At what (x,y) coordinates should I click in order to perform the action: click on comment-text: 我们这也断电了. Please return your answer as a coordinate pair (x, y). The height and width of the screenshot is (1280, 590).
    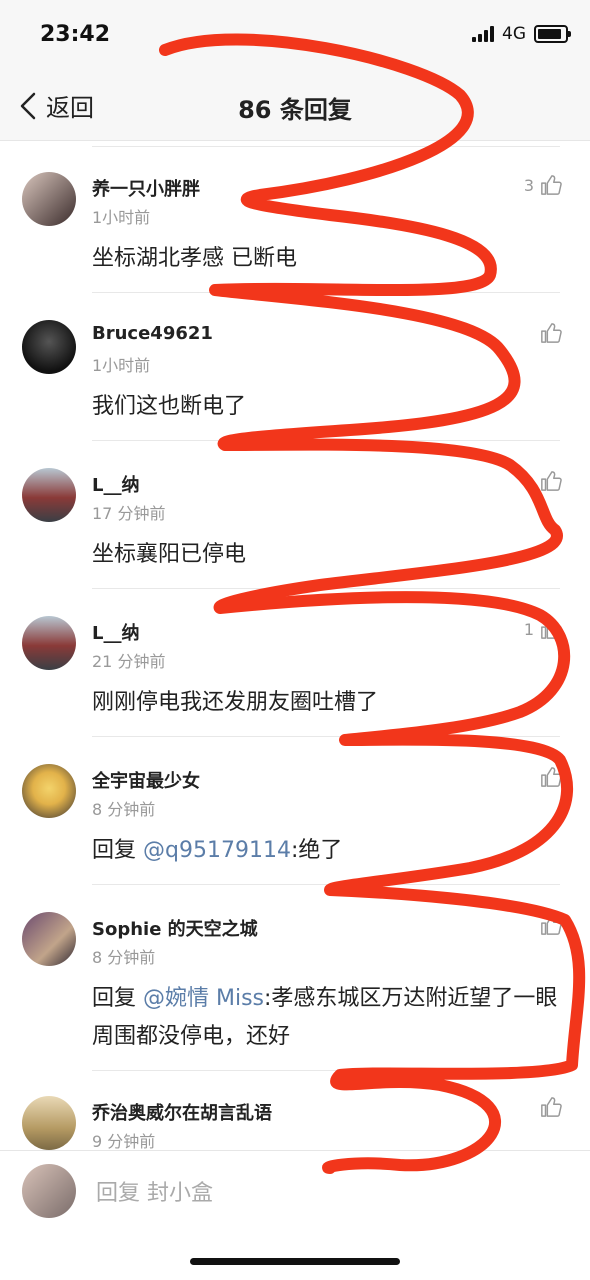
    Looking at the image, I should click on (169, 406).